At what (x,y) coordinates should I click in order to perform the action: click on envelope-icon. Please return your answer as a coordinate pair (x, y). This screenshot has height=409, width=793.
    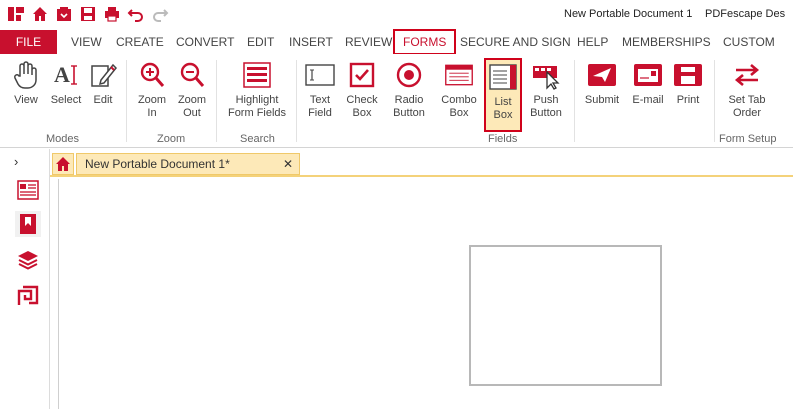
    Looking at the image, I should click on (648, 75).